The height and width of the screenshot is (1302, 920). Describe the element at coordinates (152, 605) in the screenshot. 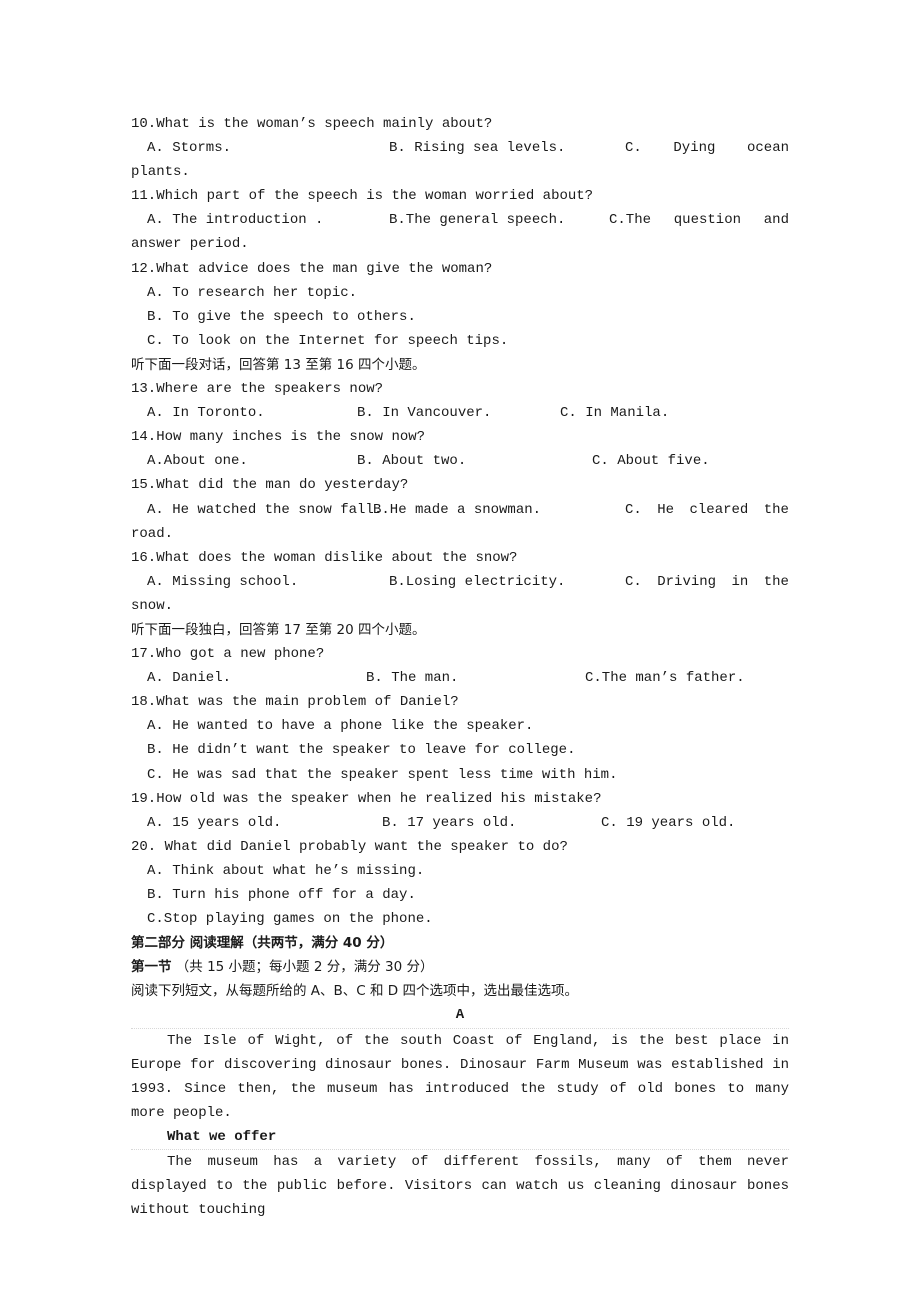

I see `option-c-wrap: snow.` at that location.